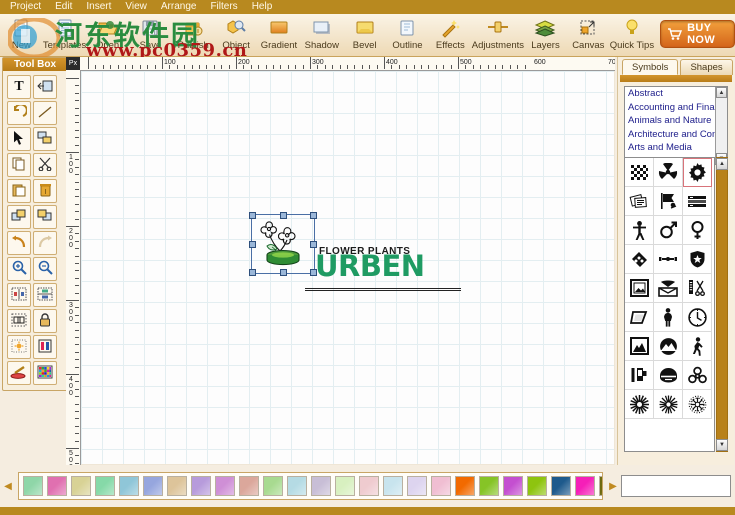  Describe the element at coordinates (19, 113) in the screenshot. I see `tool-rotate` at that location.